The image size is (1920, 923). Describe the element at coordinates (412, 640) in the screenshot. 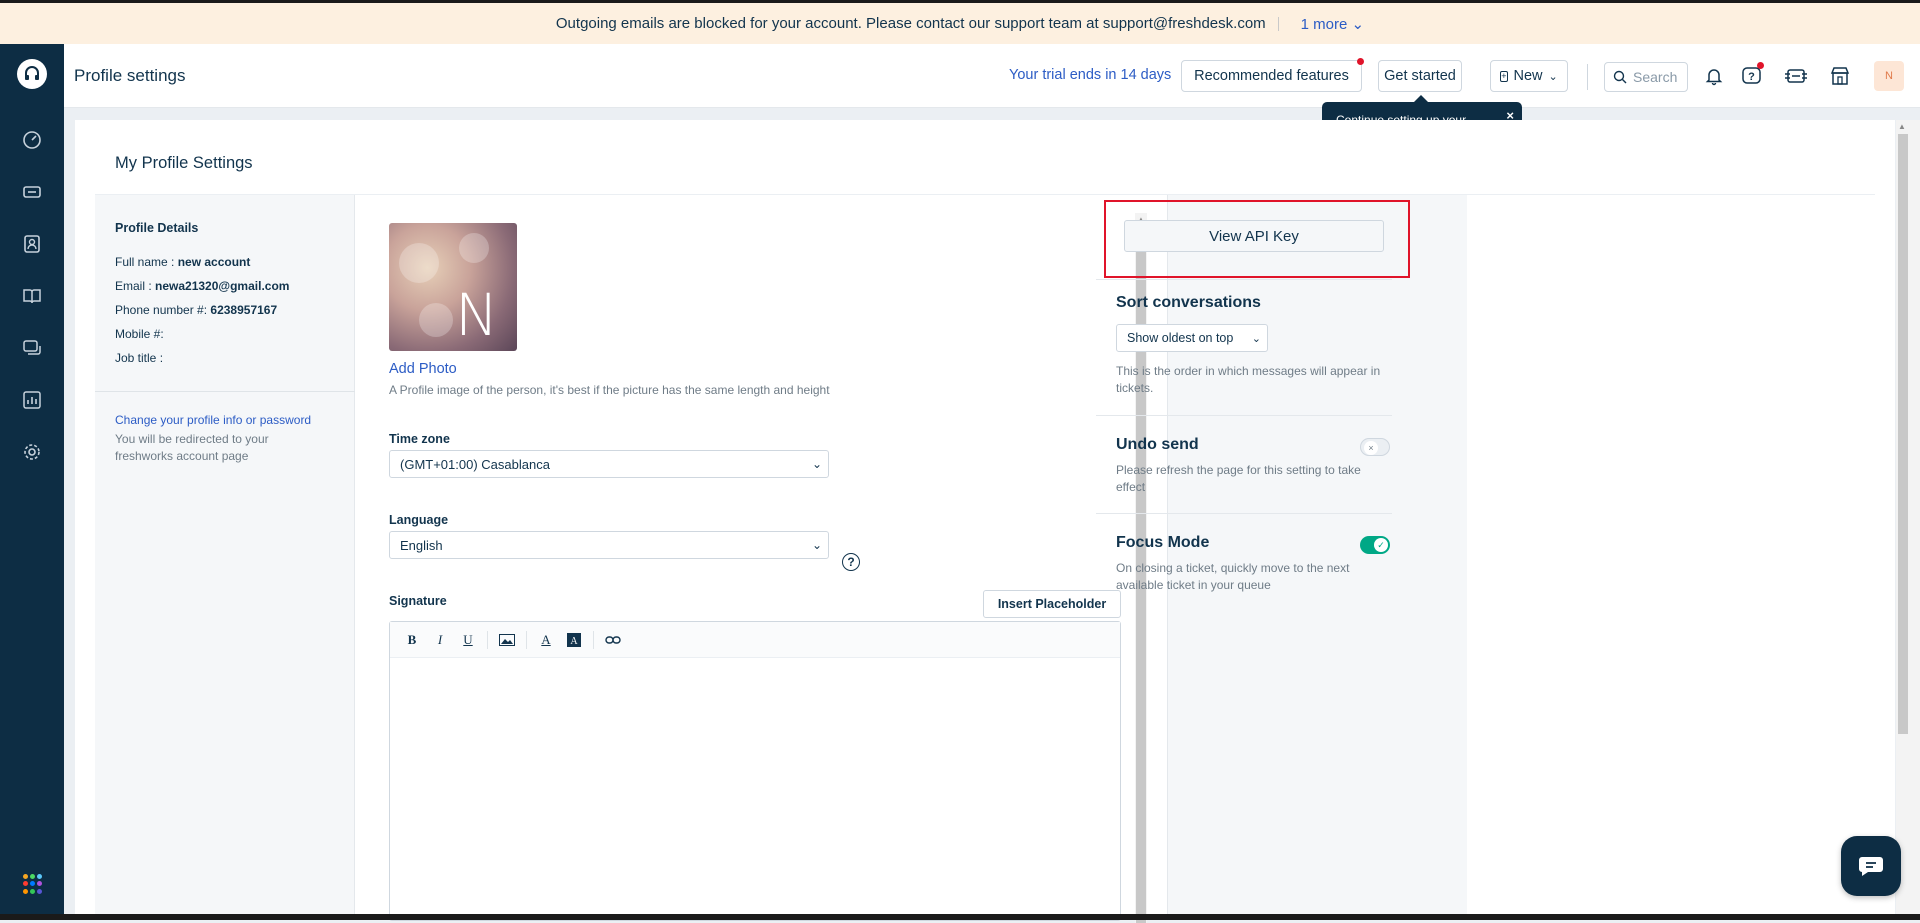

I see `bold-button: B` at that location.